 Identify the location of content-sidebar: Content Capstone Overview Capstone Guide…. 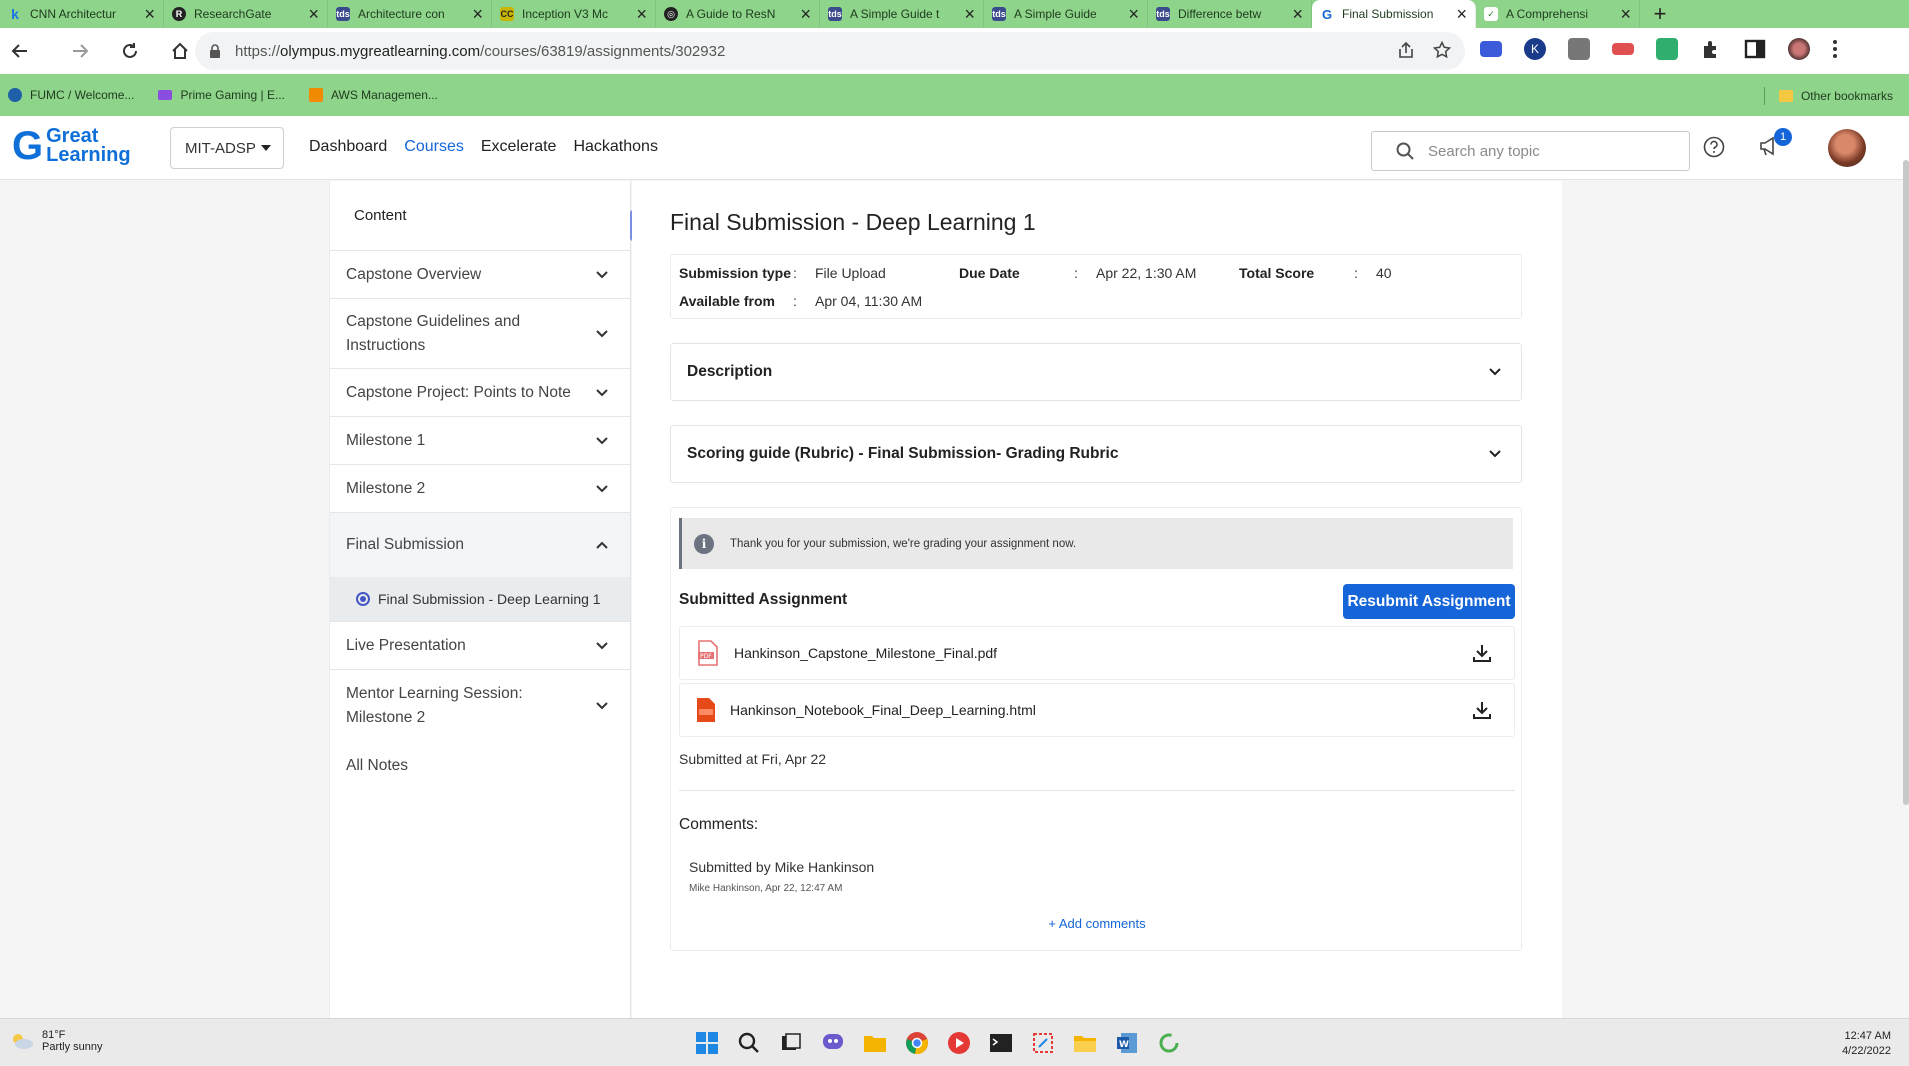
(480, 599).